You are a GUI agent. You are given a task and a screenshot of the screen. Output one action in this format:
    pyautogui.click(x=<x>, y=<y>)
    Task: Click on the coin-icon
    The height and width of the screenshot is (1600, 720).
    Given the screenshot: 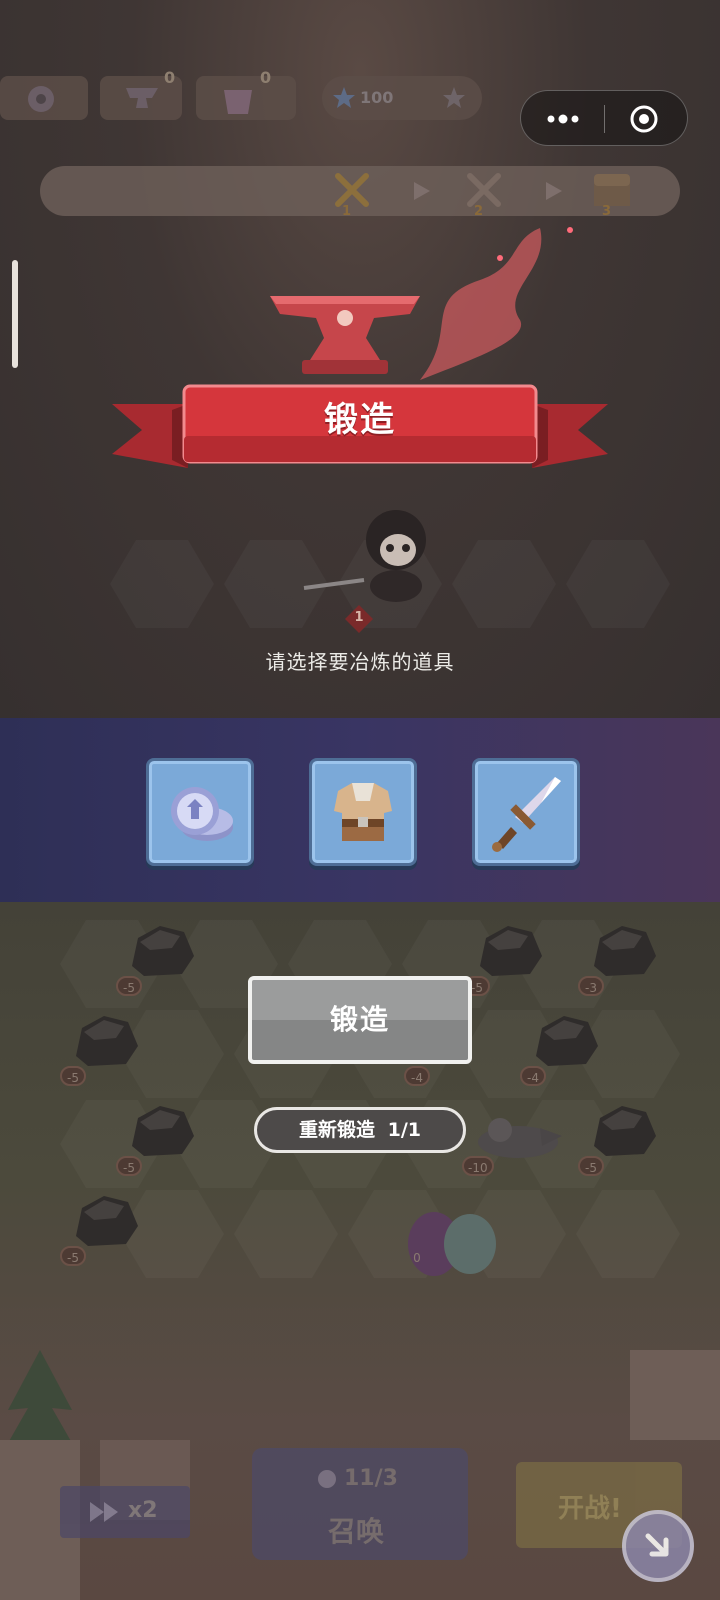 What is the action you would take?
    pyautogui.click(x=327, y=1479)
    